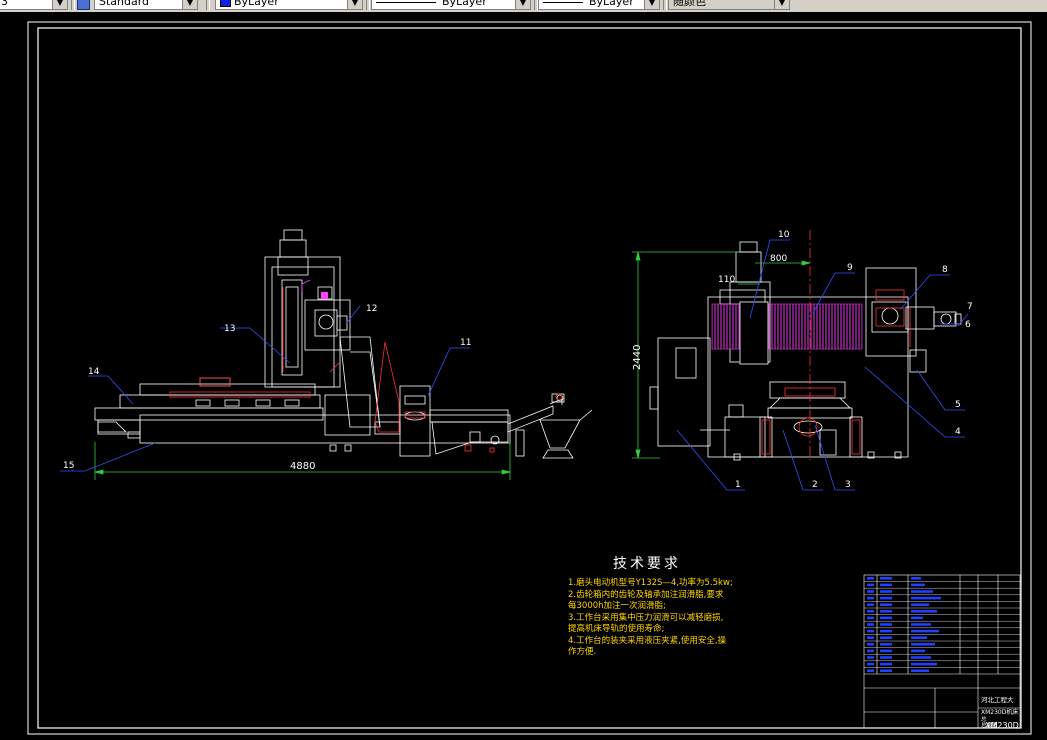 The image size is (1047, 740). Describe the element at coordinates (68, 466) in the screenshot. I see `part-label-15: 15` at that location.